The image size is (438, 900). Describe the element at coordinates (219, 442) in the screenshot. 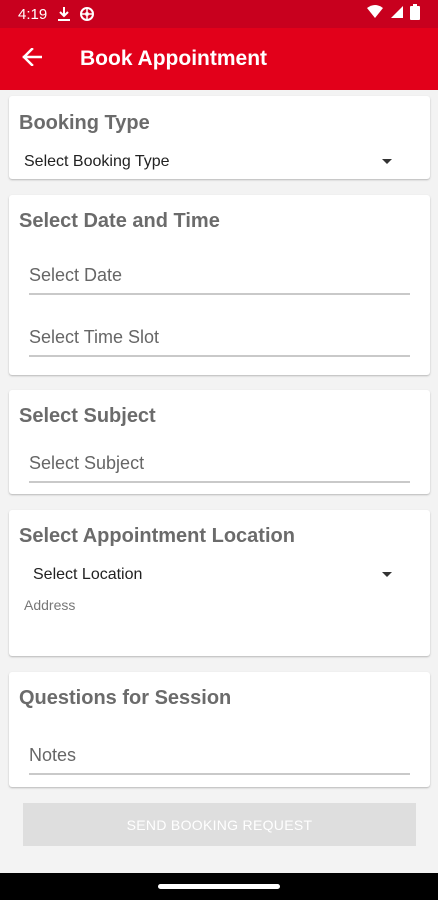

I see `subject-card: Select Subject Select Subject` at that location.